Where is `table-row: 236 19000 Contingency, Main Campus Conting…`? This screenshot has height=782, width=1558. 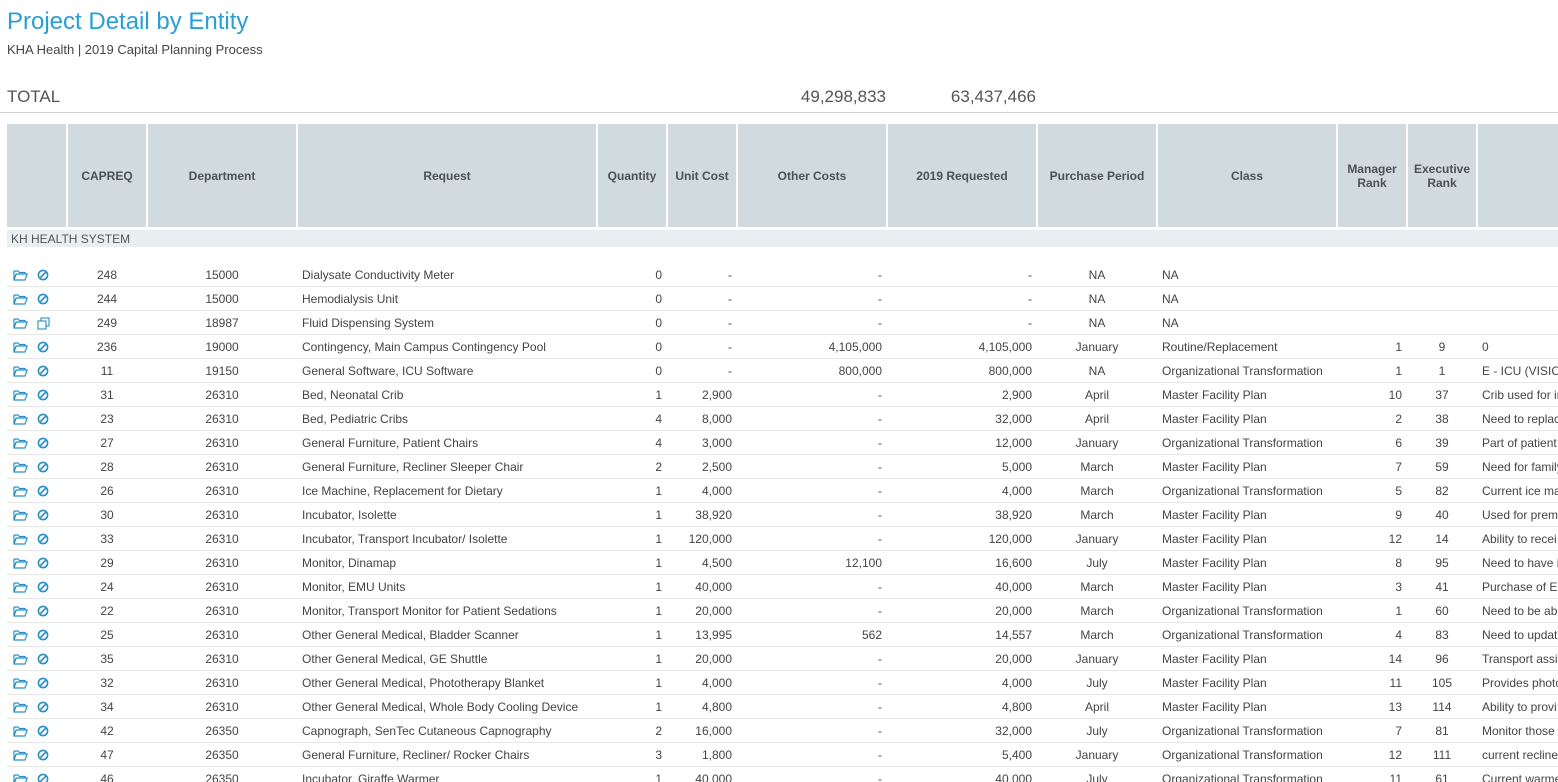
table-row: 236 19000 Contingency, Main Campus Conting… is located at coordinates (782, 346).